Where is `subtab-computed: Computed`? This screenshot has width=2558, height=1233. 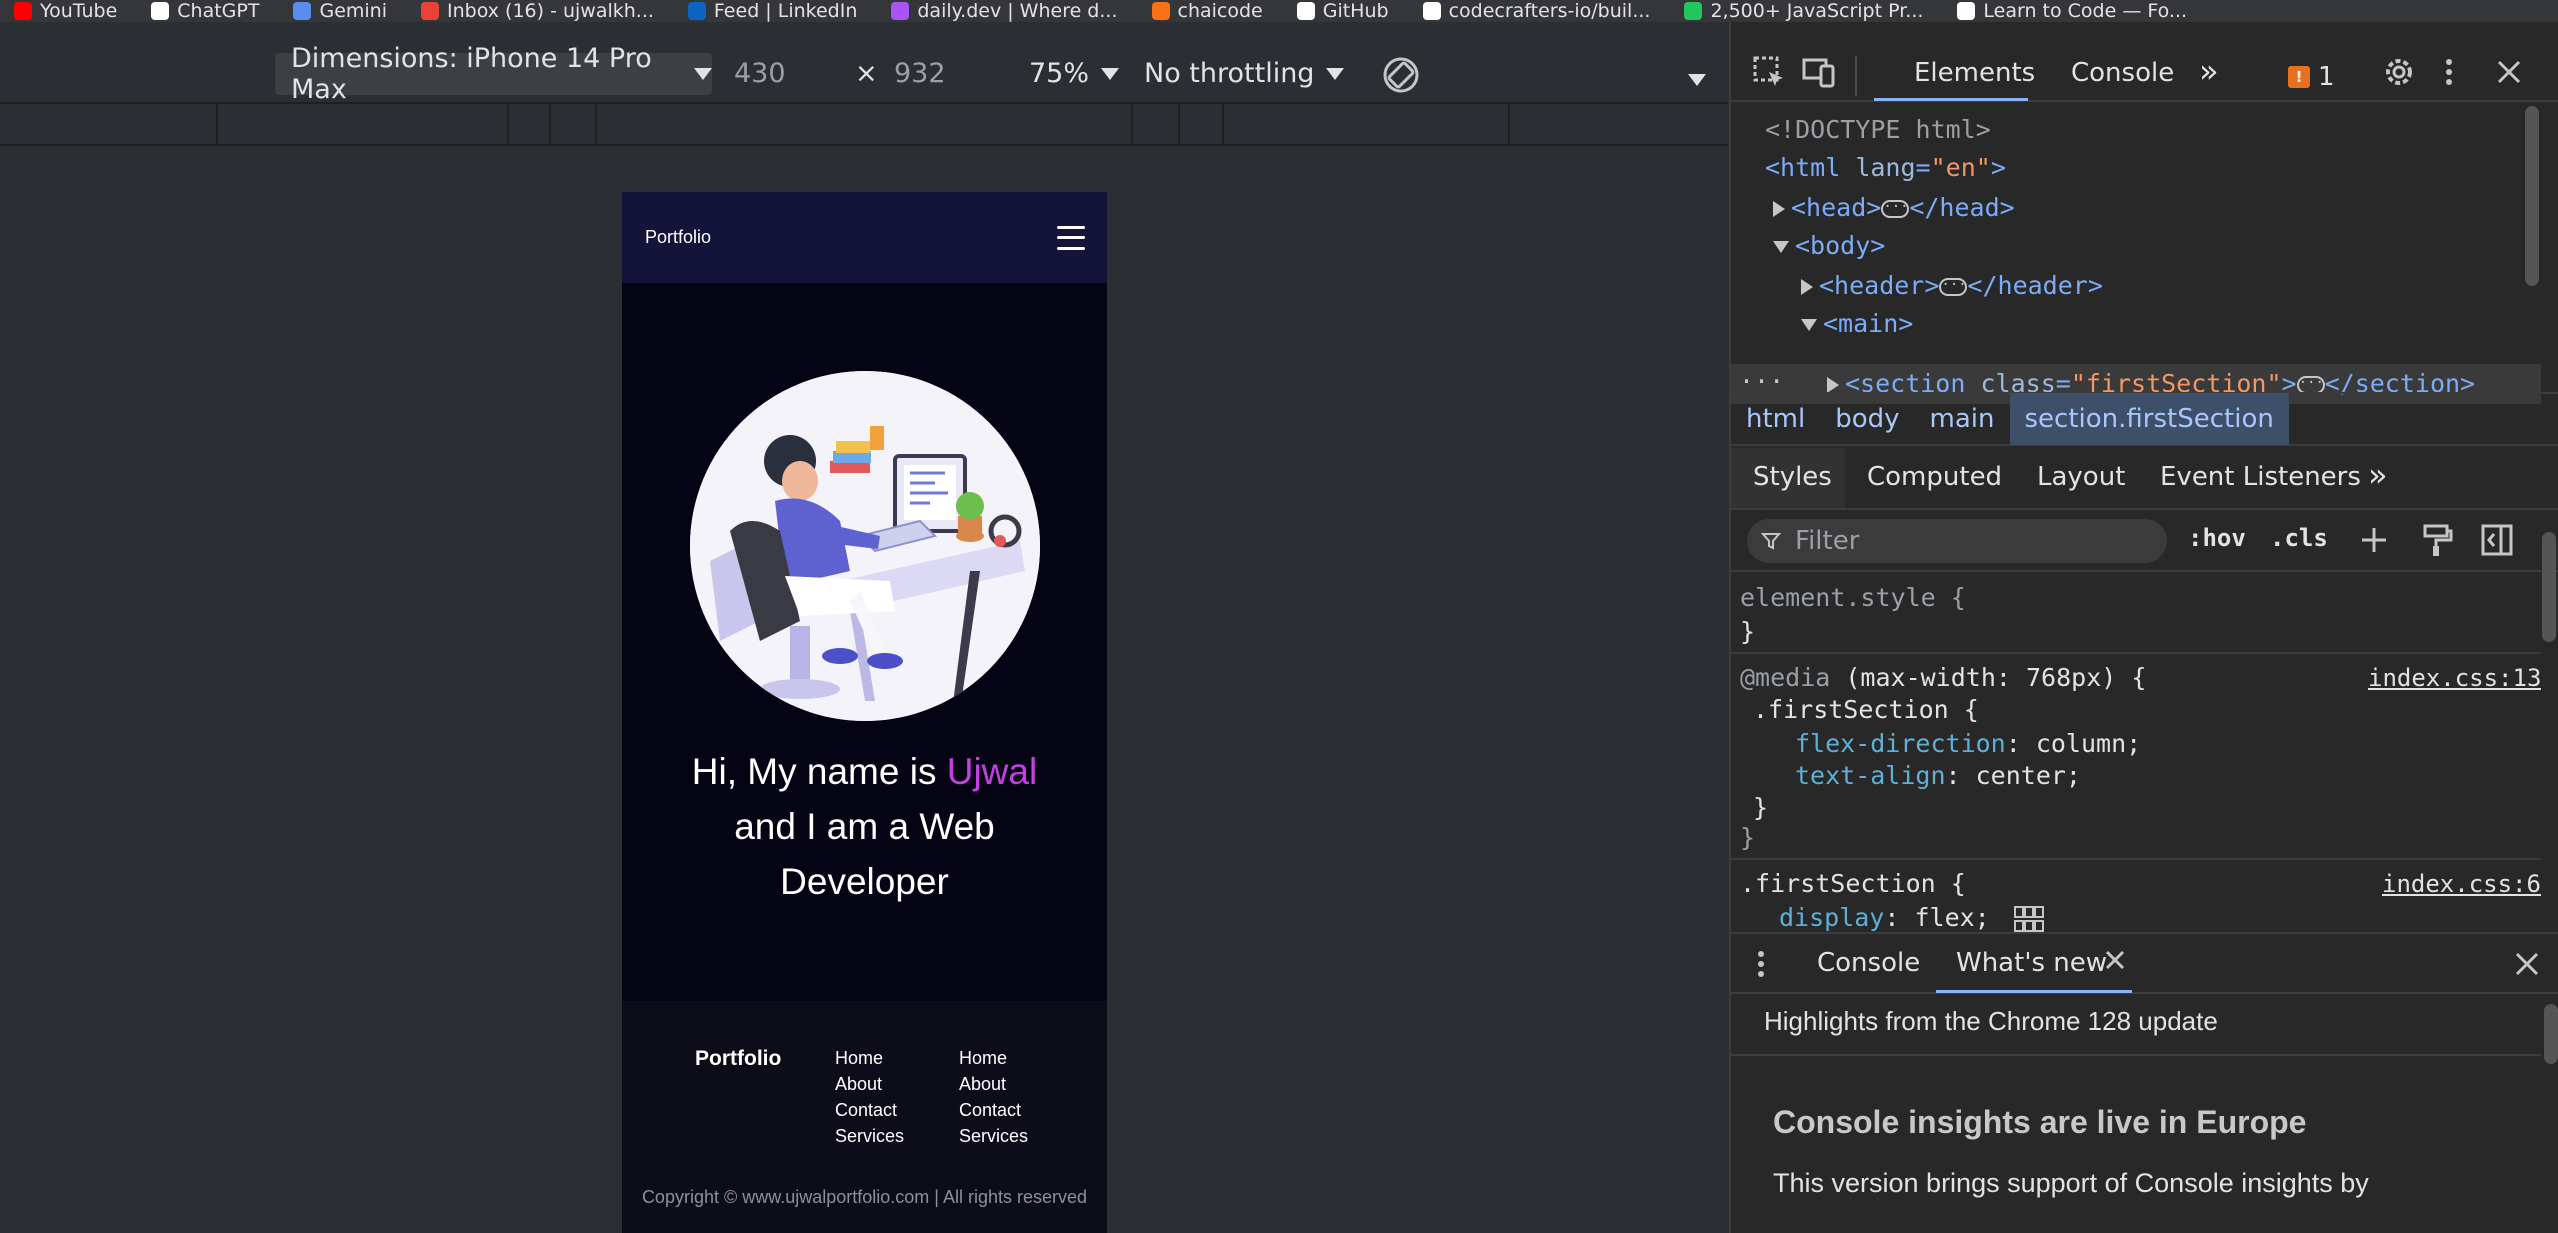 subtab-computed: Computed is located at coordinates (1934, 477).